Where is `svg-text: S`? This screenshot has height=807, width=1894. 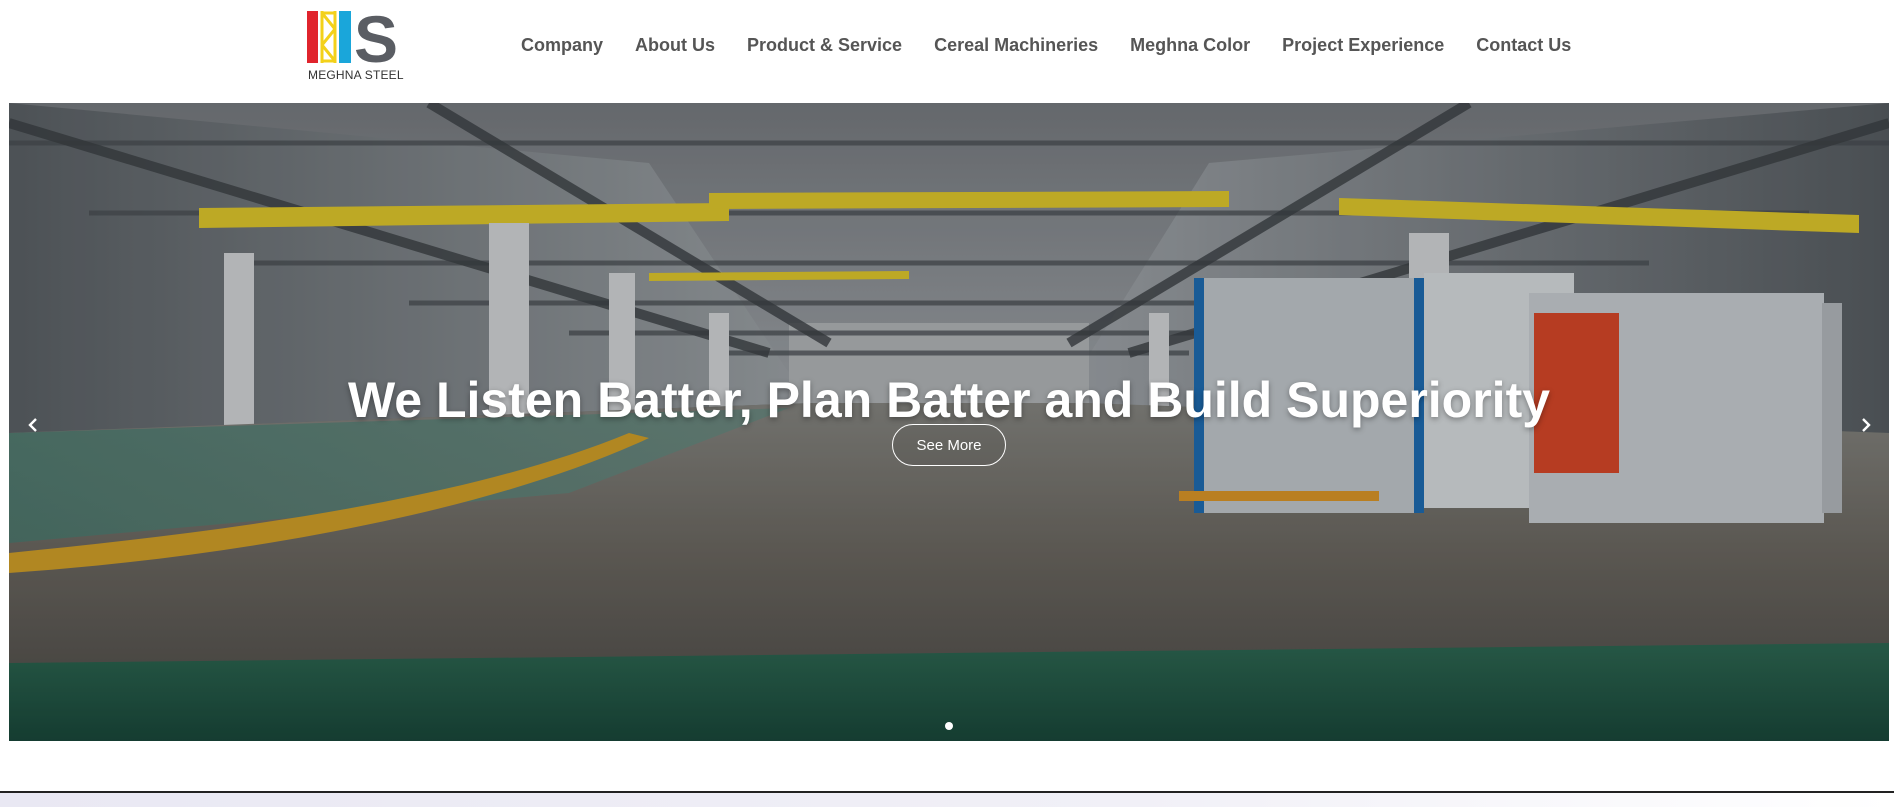 svg-text: S is located at coordinates (376, 39).